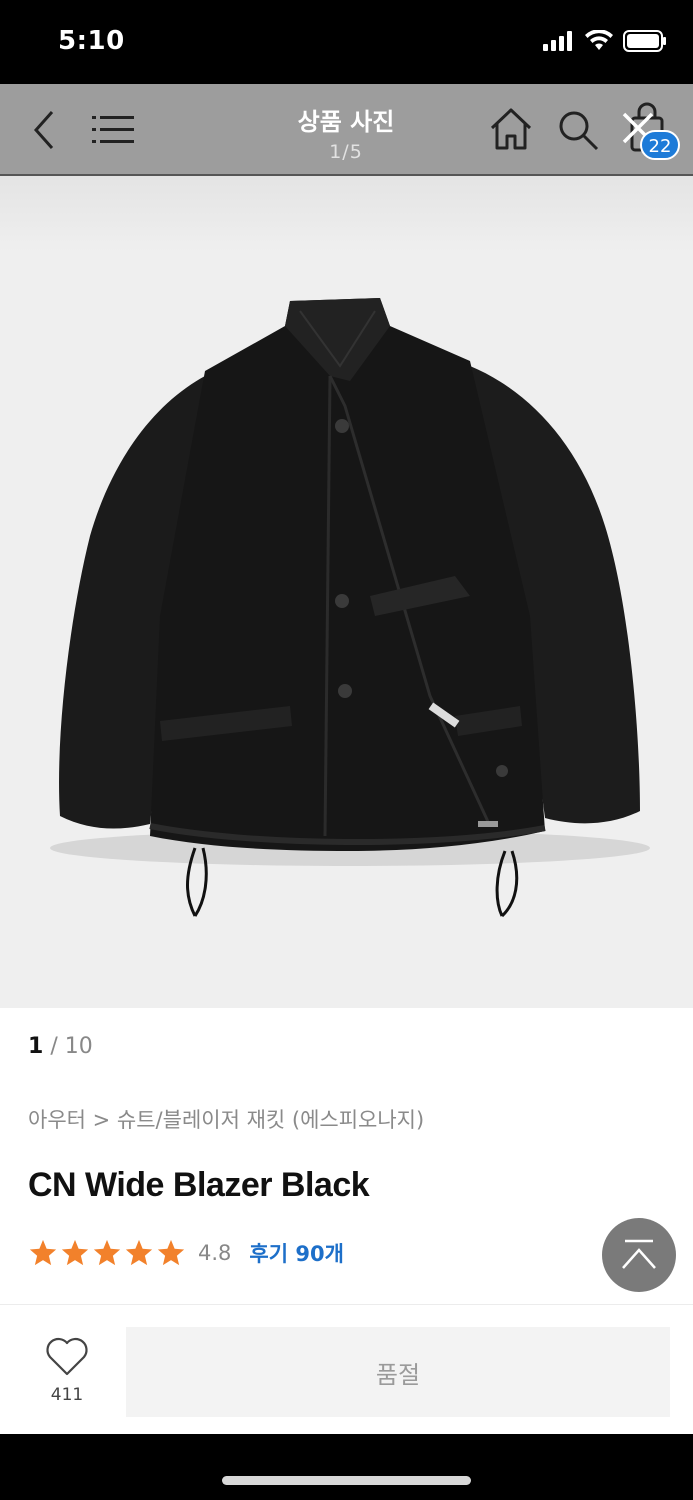  I want to click on product-name: CN Wide Blazer Black, so click(199, 1185).